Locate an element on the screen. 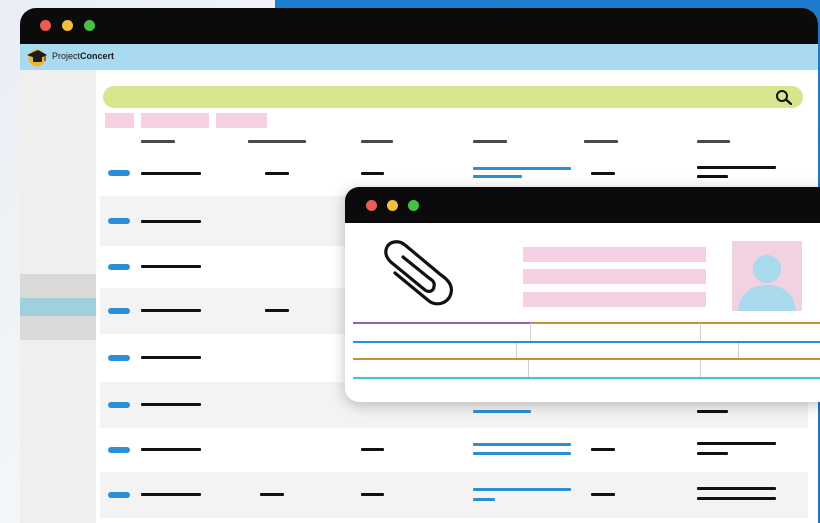 The image size is (820, 523). minimize-dot is located at coordinates (67, 25).